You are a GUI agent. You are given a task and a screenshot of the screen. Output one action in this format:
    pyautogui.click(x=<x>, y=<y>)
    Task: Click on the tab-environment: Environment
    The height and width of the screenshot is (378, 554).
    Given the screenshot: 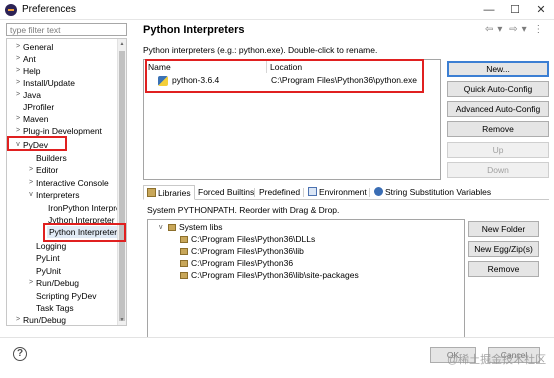 What is the action you would take?
    pyautogui.click(x=337, y=192)
    